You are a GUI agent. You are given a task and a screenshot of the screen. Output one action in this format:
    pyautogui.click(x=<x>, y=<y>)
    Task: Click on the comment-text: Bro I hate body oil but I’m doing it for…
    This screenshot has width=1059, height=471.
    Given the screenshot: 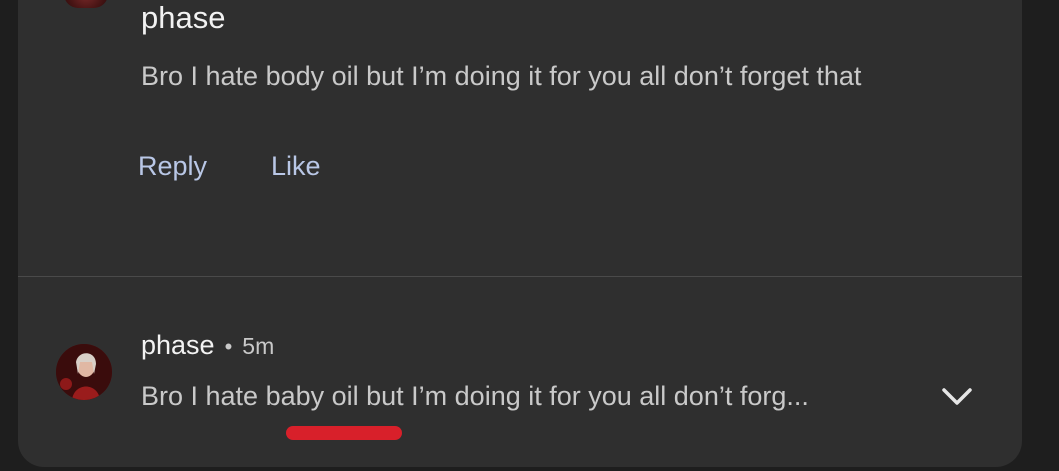 What is the action you would take?
    pyautogui.click(x=501, y=76)
    